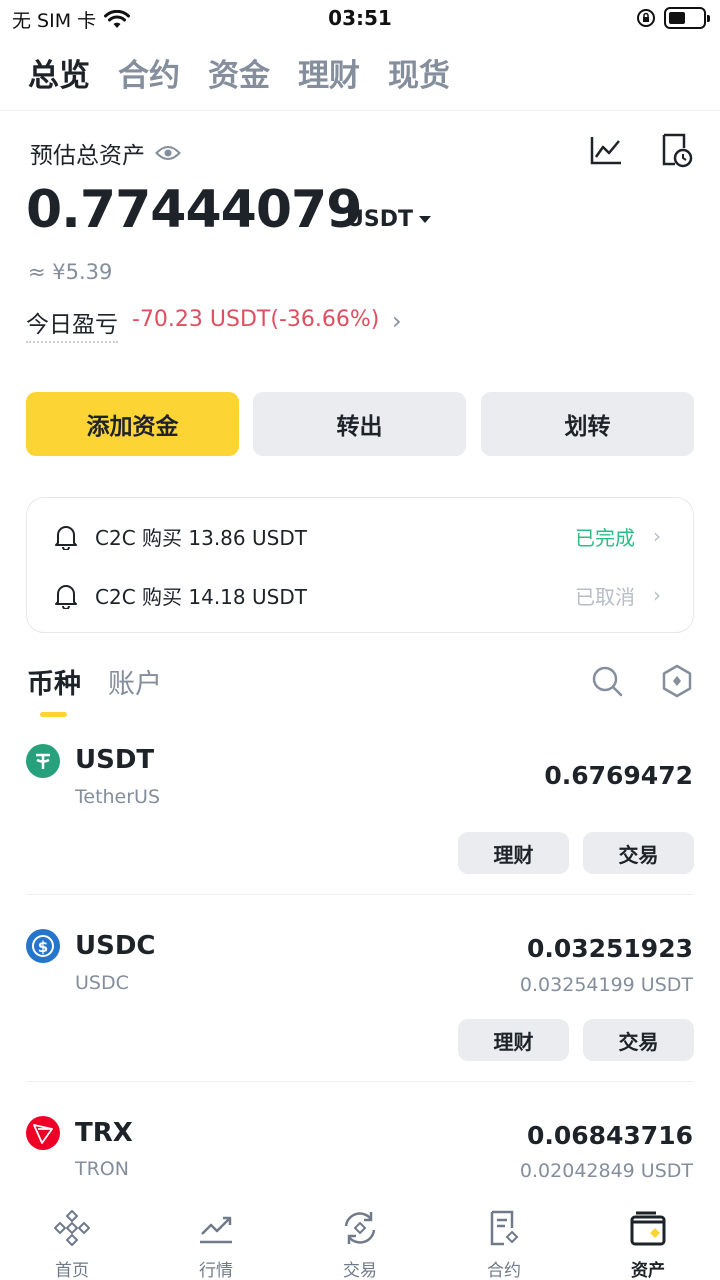 Image resolution: width=720 pixels, height=1280 pixels. Describe the element at coordinates (87, 156) in the screenshot. I see `estimated-assets-label: 预估总资产` at that location.